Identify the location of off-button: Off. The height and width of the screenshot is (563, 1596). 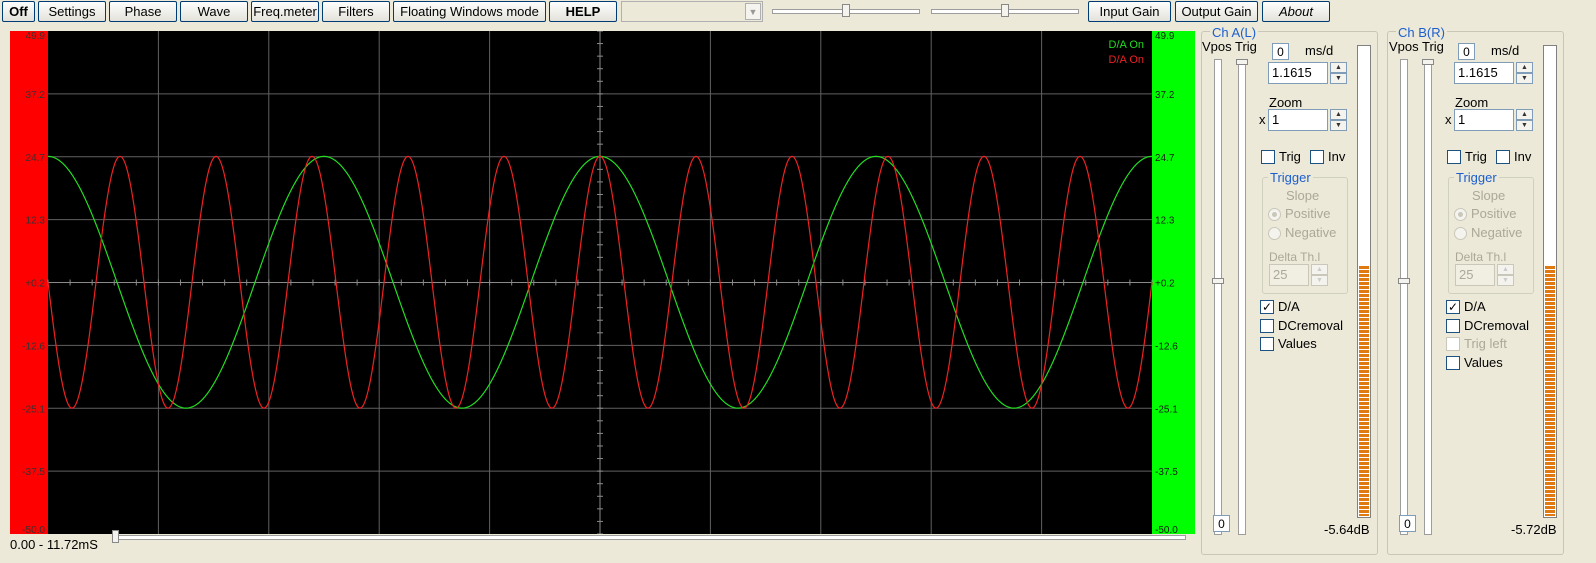
(18, 11).